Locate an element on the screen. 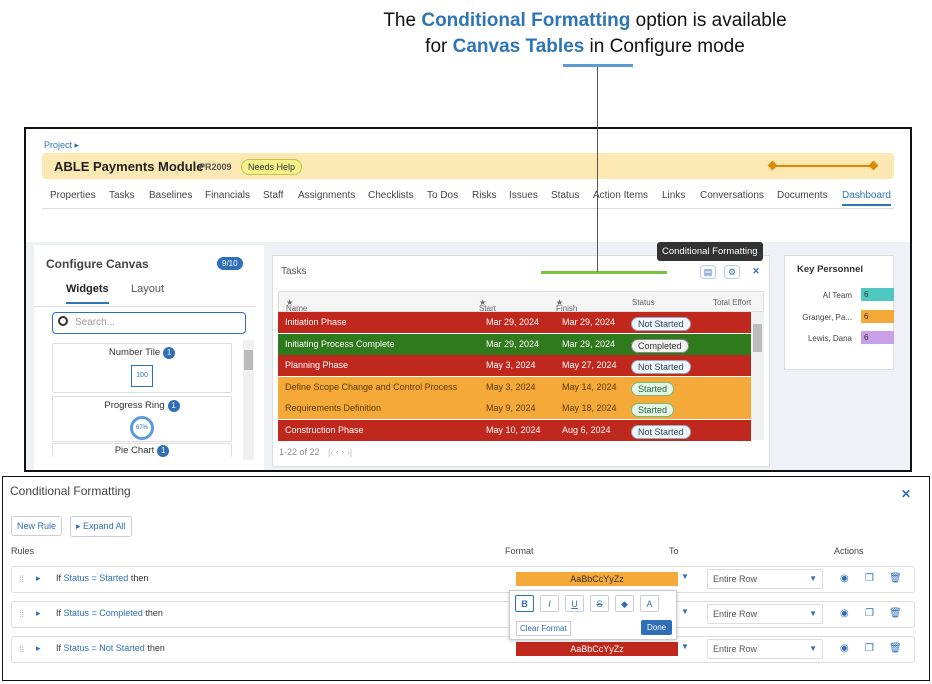 The image size is (932, 684). configure-title: Configure Canvas is located at coordinates (97, 264).